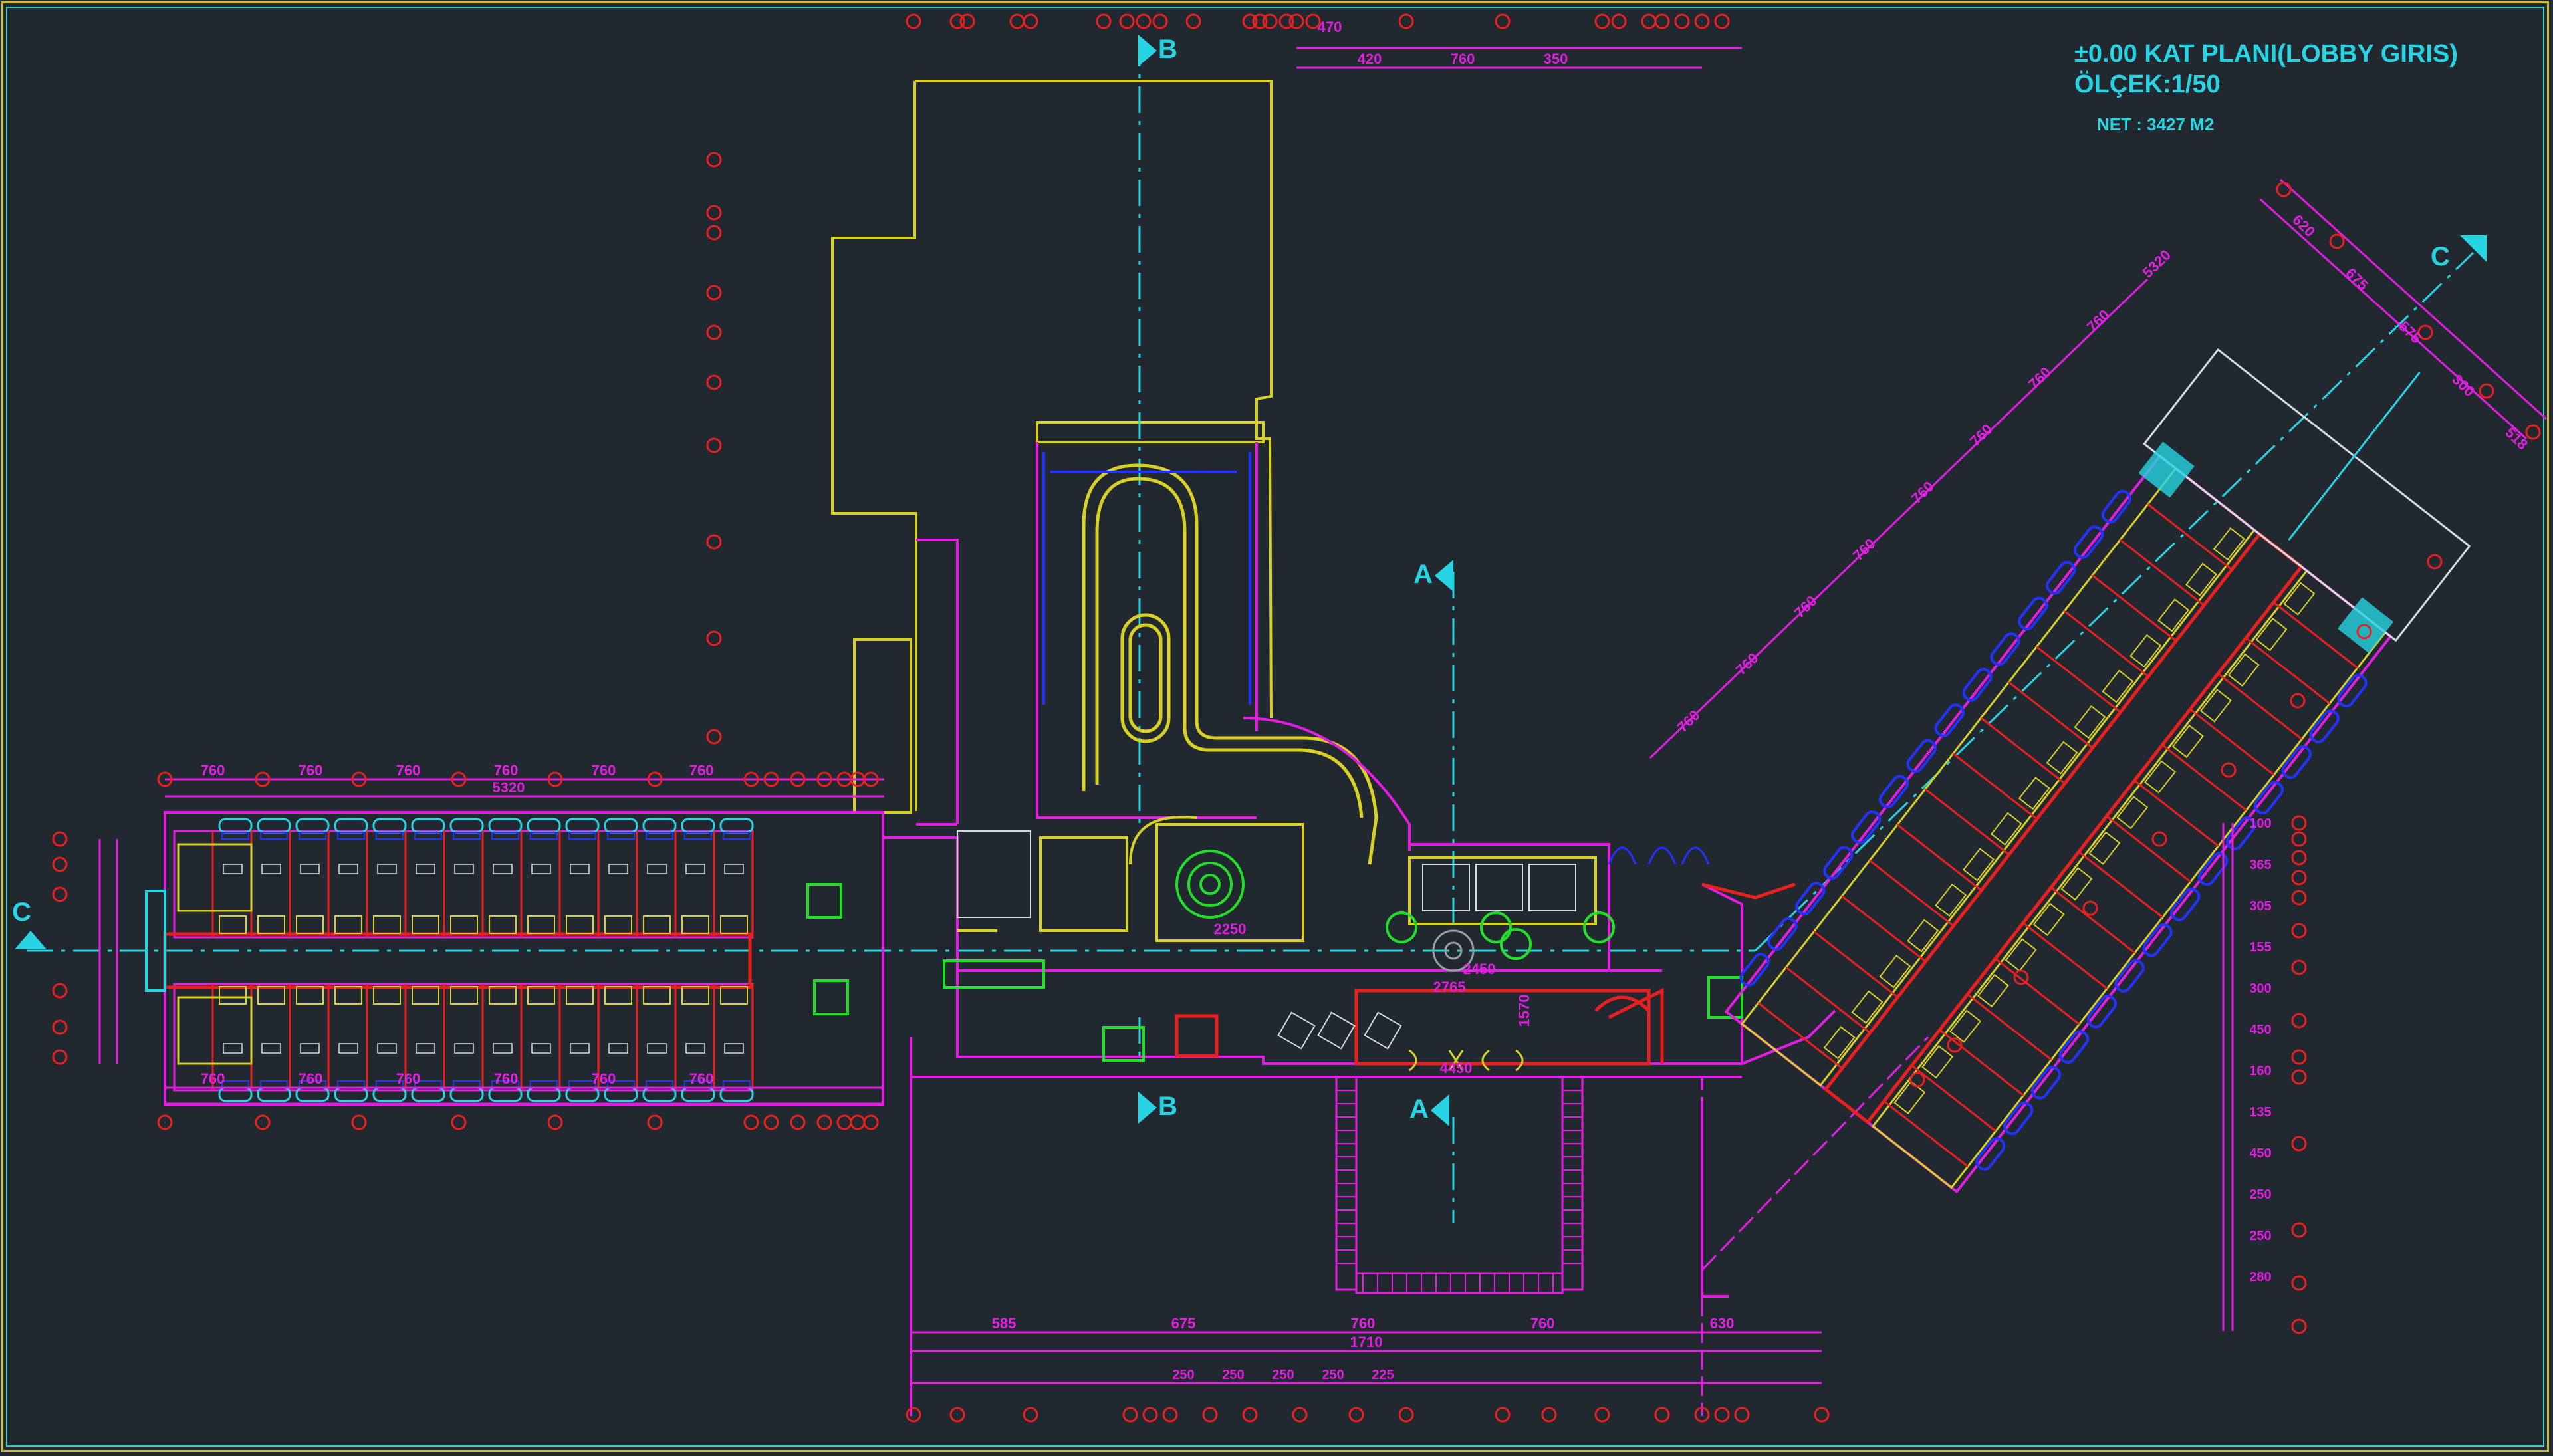 The width and height of the screenshot is (2553, 1456). I want to click on dimension-label: 1570, so click(1524, 1011).